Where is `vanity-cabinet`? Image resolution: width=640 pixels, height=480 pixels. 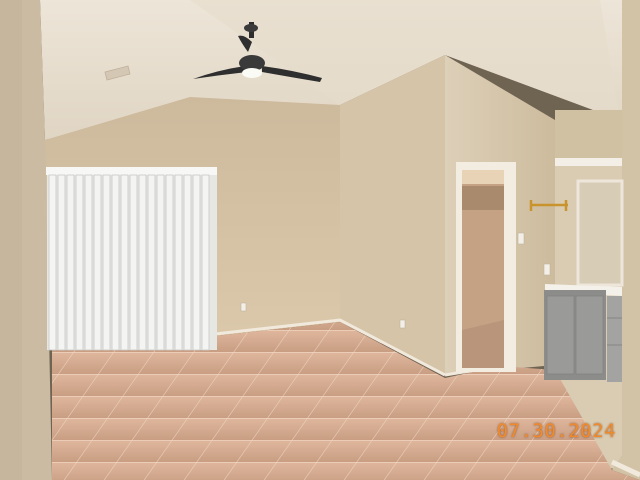
vanity-cabinet is located at coordinates (583, 333).